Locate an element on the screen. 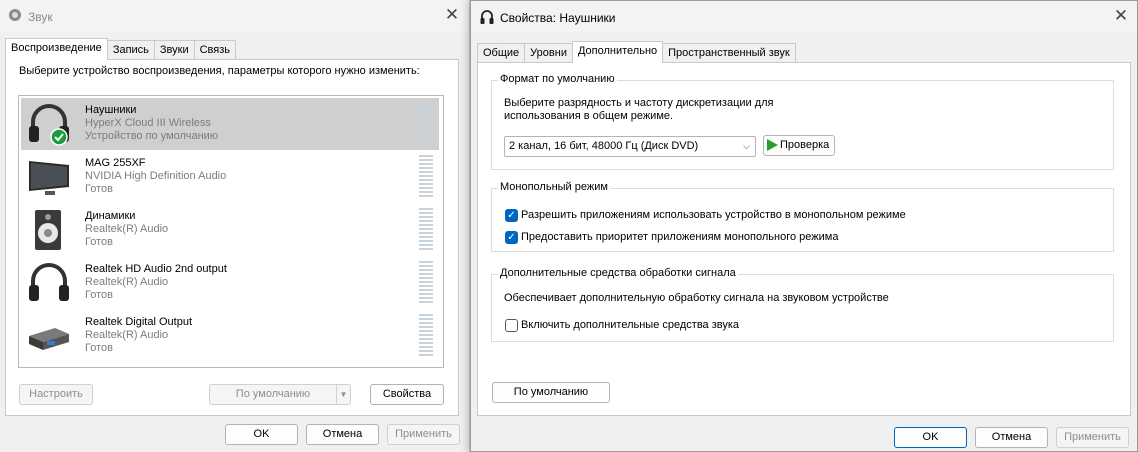  tab-levels: Уровни is located at coordinates (548, 53).